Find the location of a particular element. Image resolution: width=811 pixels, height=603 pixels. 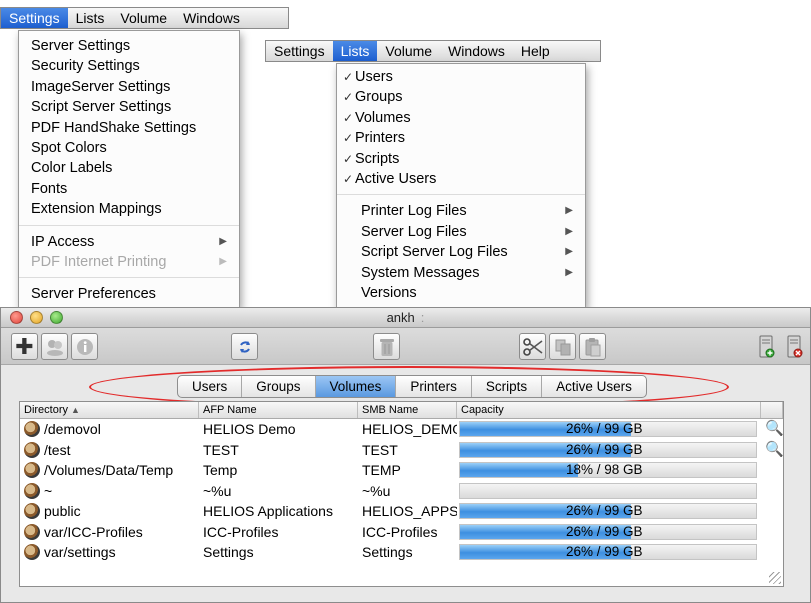

menu-item-system-messages: System Messages ▶ is located at coordinates (461, 273).